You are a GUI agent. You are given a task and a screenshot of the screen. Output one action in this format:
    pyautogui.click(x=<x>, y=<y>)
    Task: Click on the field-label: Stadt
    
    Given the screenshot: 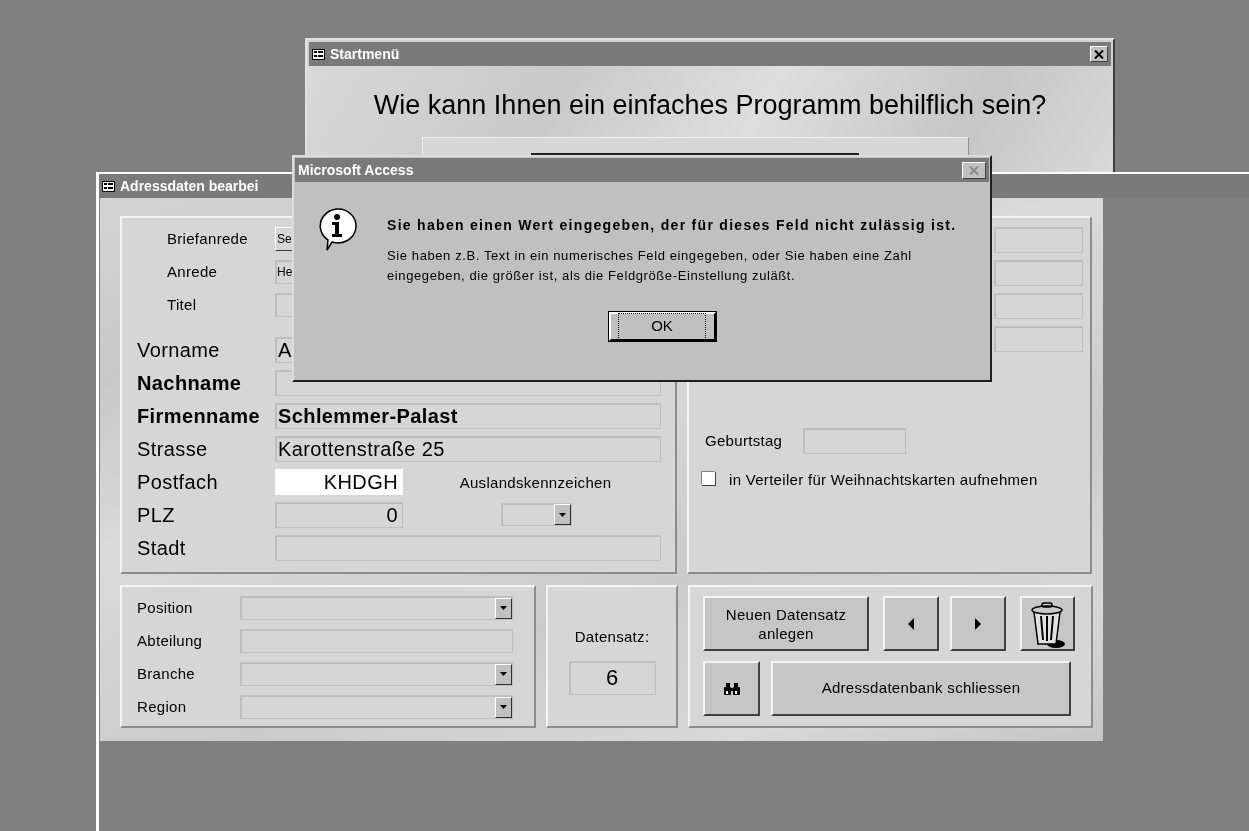 What is the action you would take?
    pyautogui.click(x=161, y=547)
    